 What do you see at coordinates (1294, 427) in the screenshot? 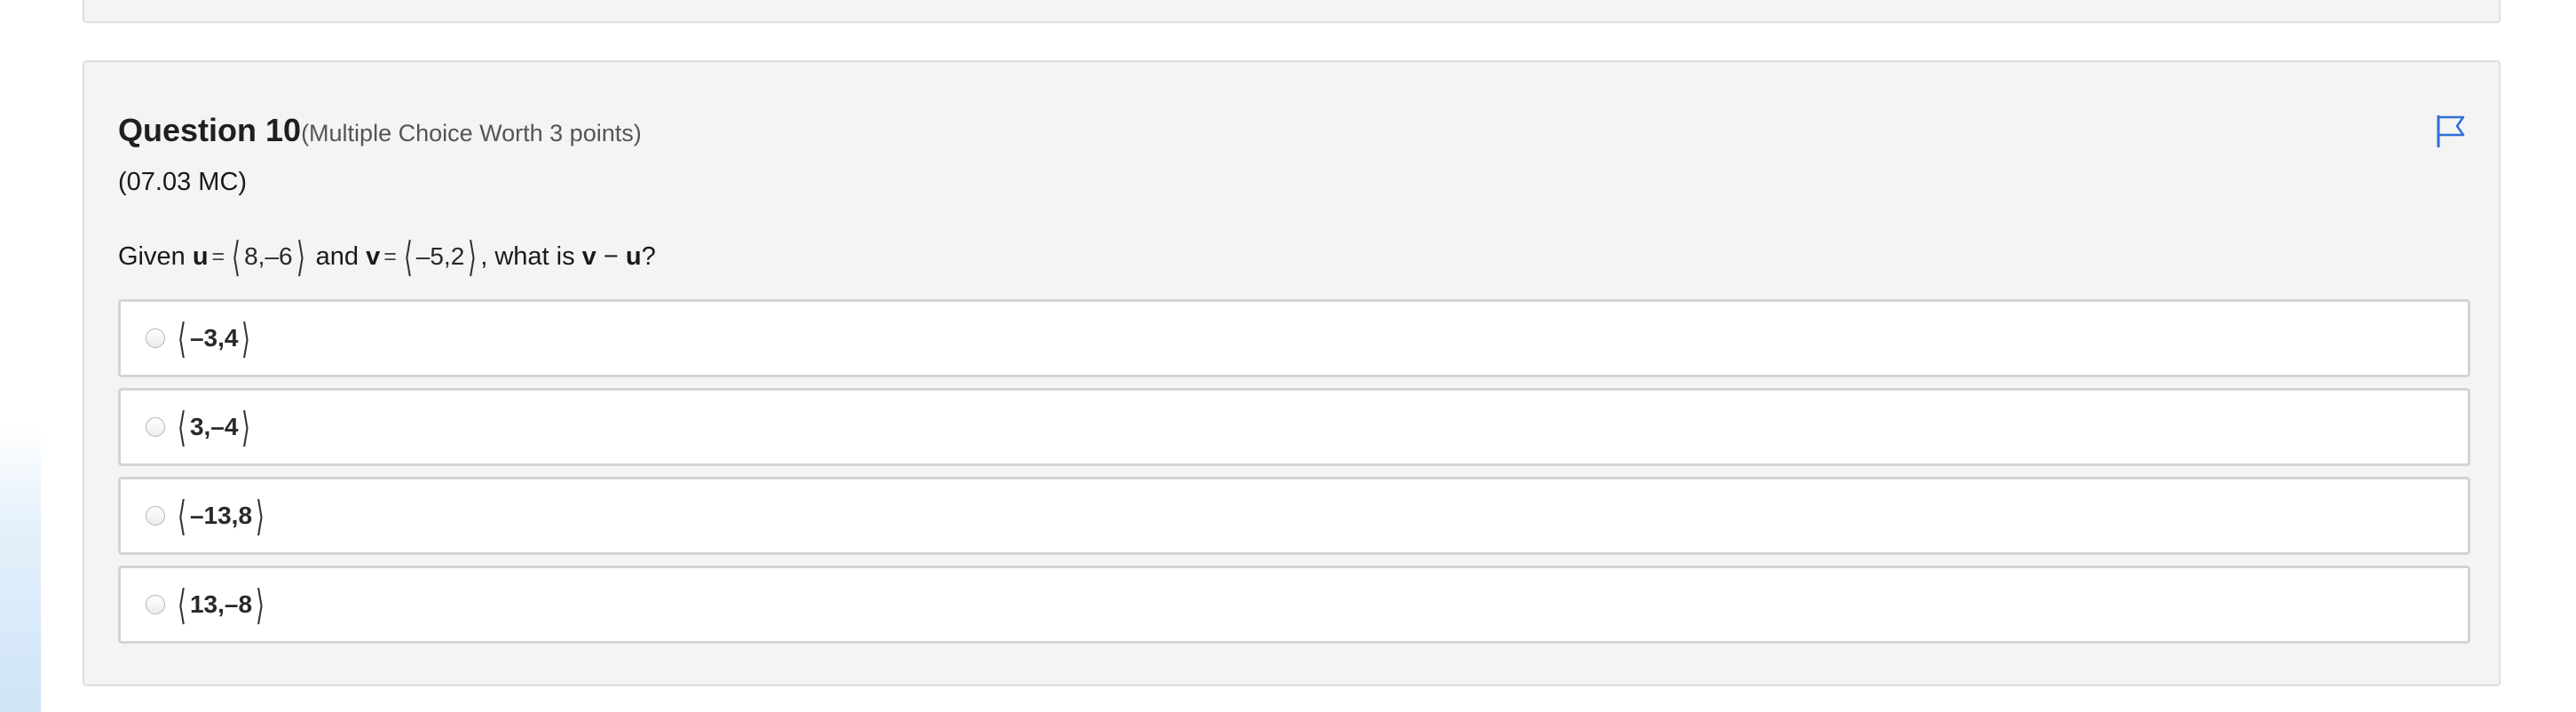
I see `answer-choice-2: ⟨ 3,–4 ⟩` at bounding box center [1294, 427].